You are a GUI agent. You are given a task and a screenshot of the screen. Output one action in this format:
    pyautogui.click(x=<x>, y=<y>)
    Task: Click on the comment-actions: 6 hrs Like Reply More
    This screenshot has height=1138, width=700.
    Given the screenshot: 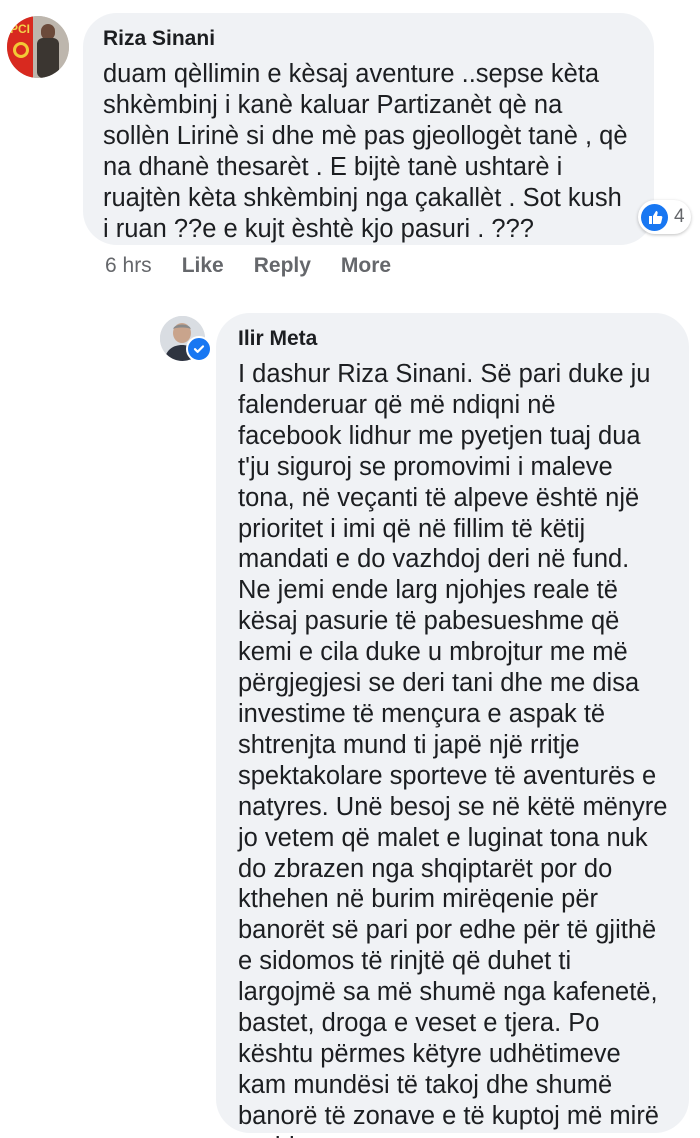 What is the action you would take?
    pyautogui.click(x=263, y=266)
    